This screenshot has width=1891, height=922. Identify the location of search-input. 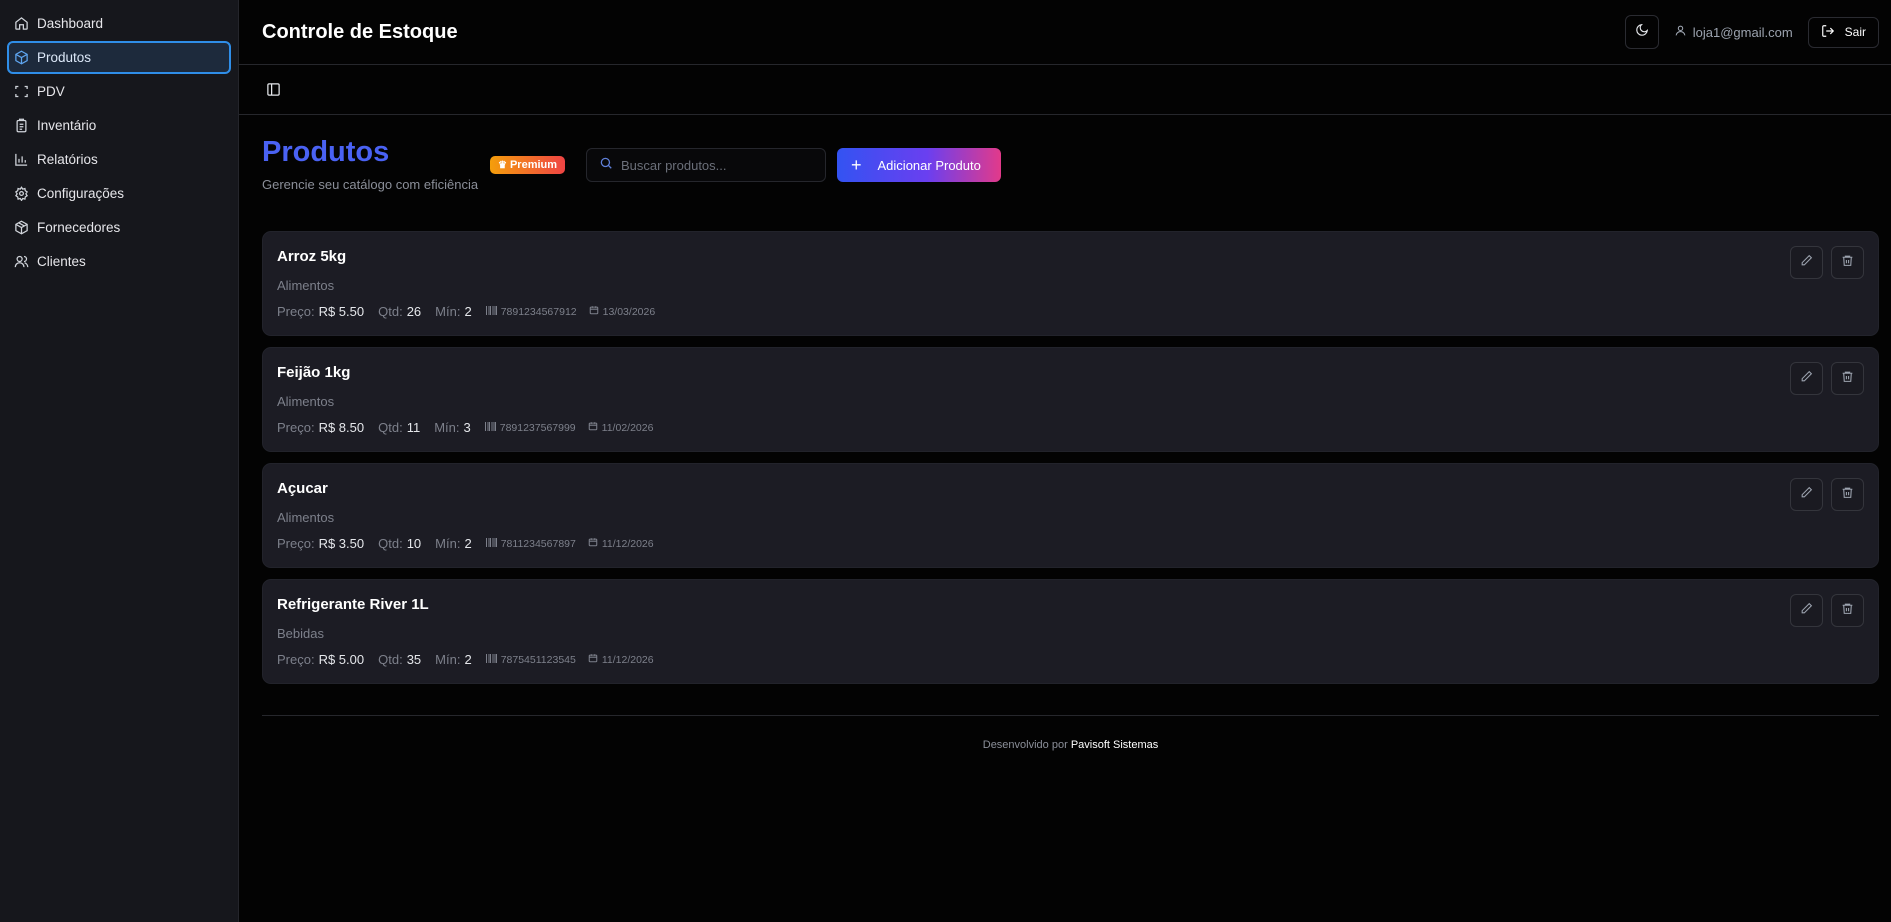
(716, 165).